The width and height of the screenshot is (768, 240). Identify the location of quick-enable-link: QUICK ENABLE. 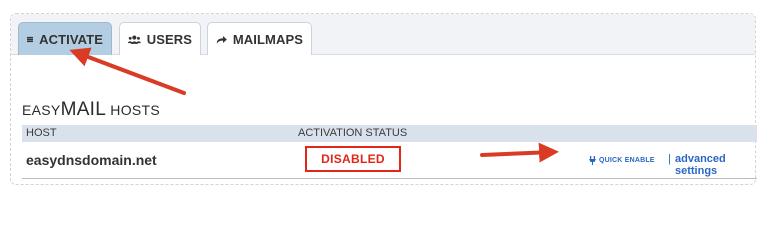
(622, 160).